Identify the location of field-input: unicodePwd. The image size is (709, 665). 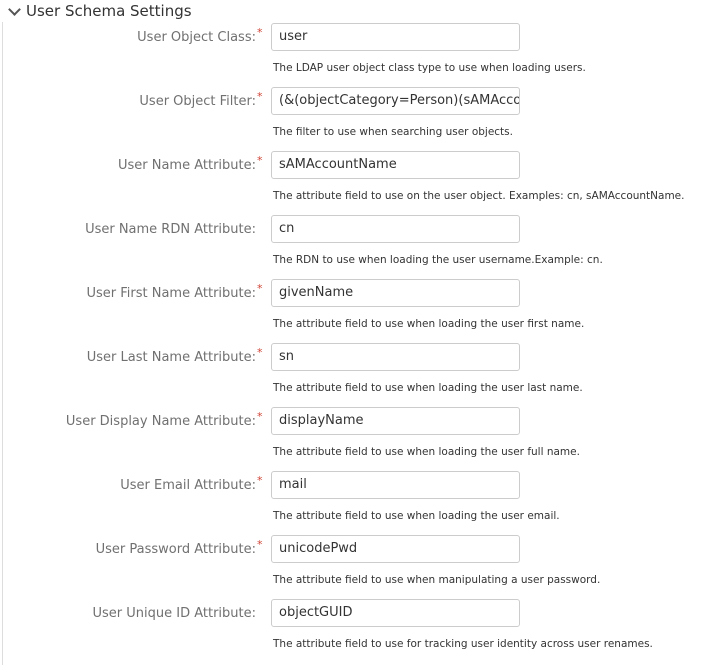
(395, 549).